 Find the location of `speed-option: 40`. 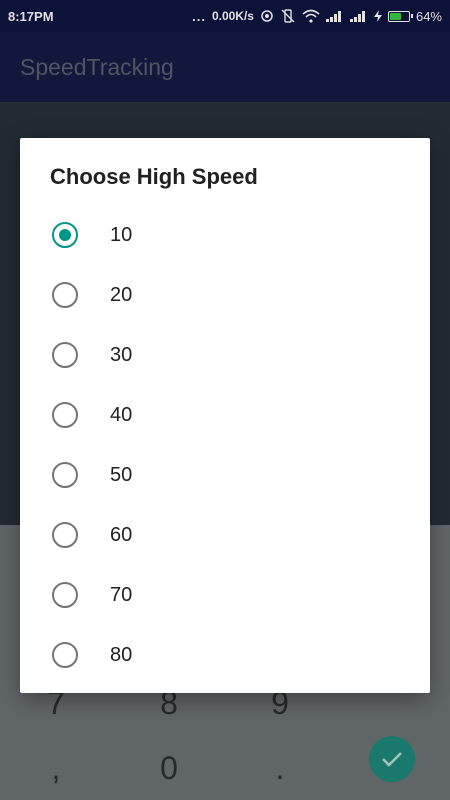

speed-option: 40 is located at coordinates (225, 415).